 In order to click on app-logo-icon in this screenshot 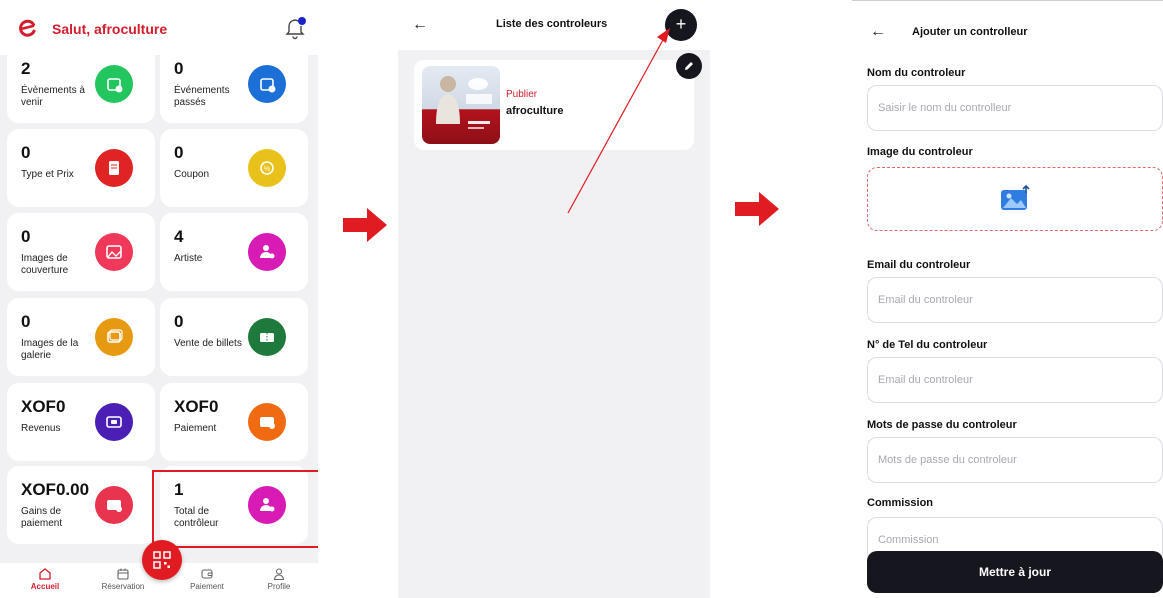, I will do `click(27, 28)`.